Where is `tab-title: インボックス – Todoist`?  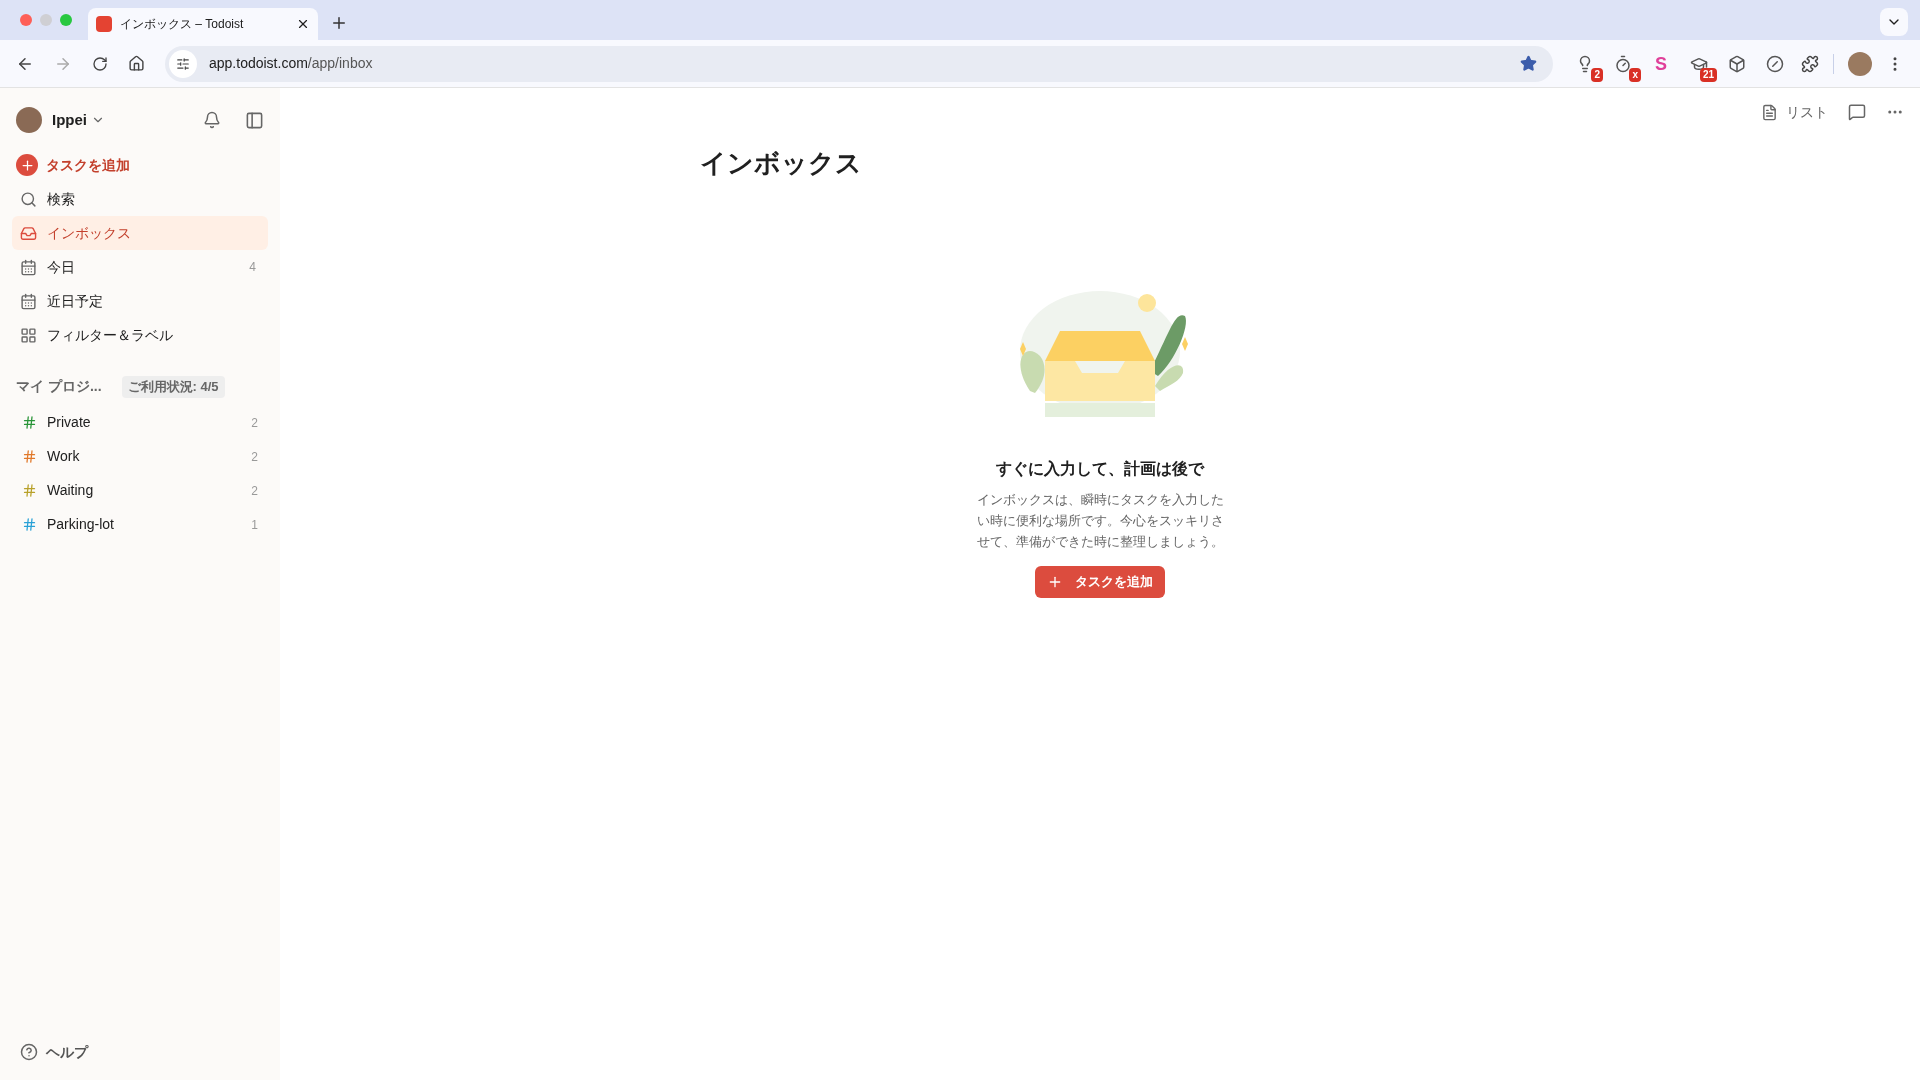
tab-title: インボックス – Todoist is located at coordinates (182, 24).